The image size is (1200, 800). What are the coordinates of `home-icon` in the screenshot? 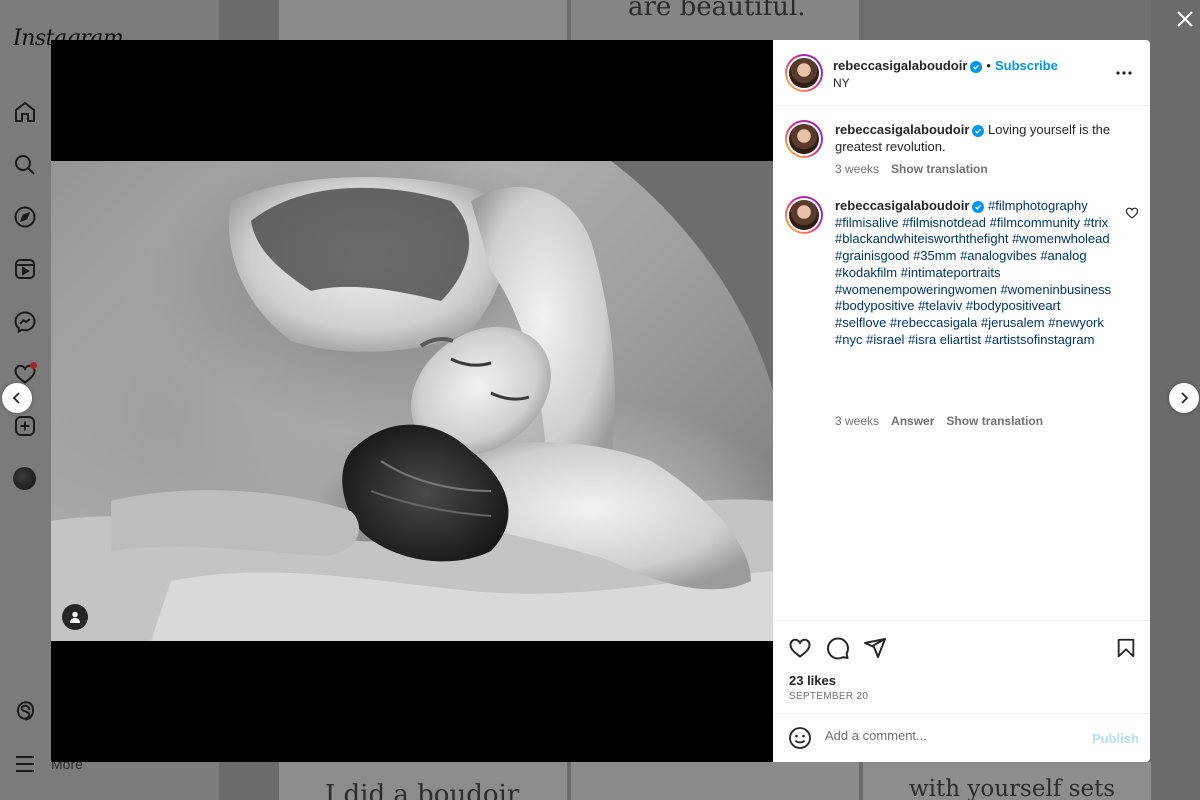 It's located at (25, 112).